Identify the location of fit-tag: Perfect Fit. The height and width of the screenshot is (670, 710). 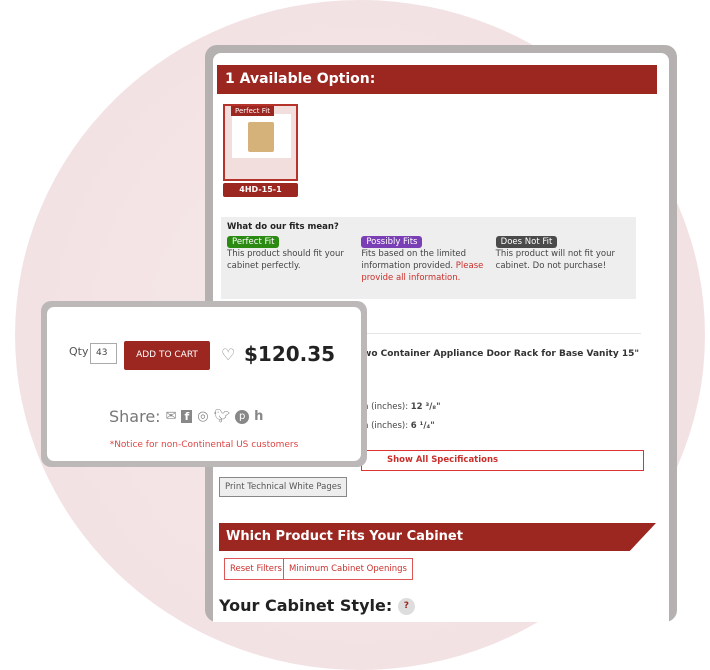
(252, 111).